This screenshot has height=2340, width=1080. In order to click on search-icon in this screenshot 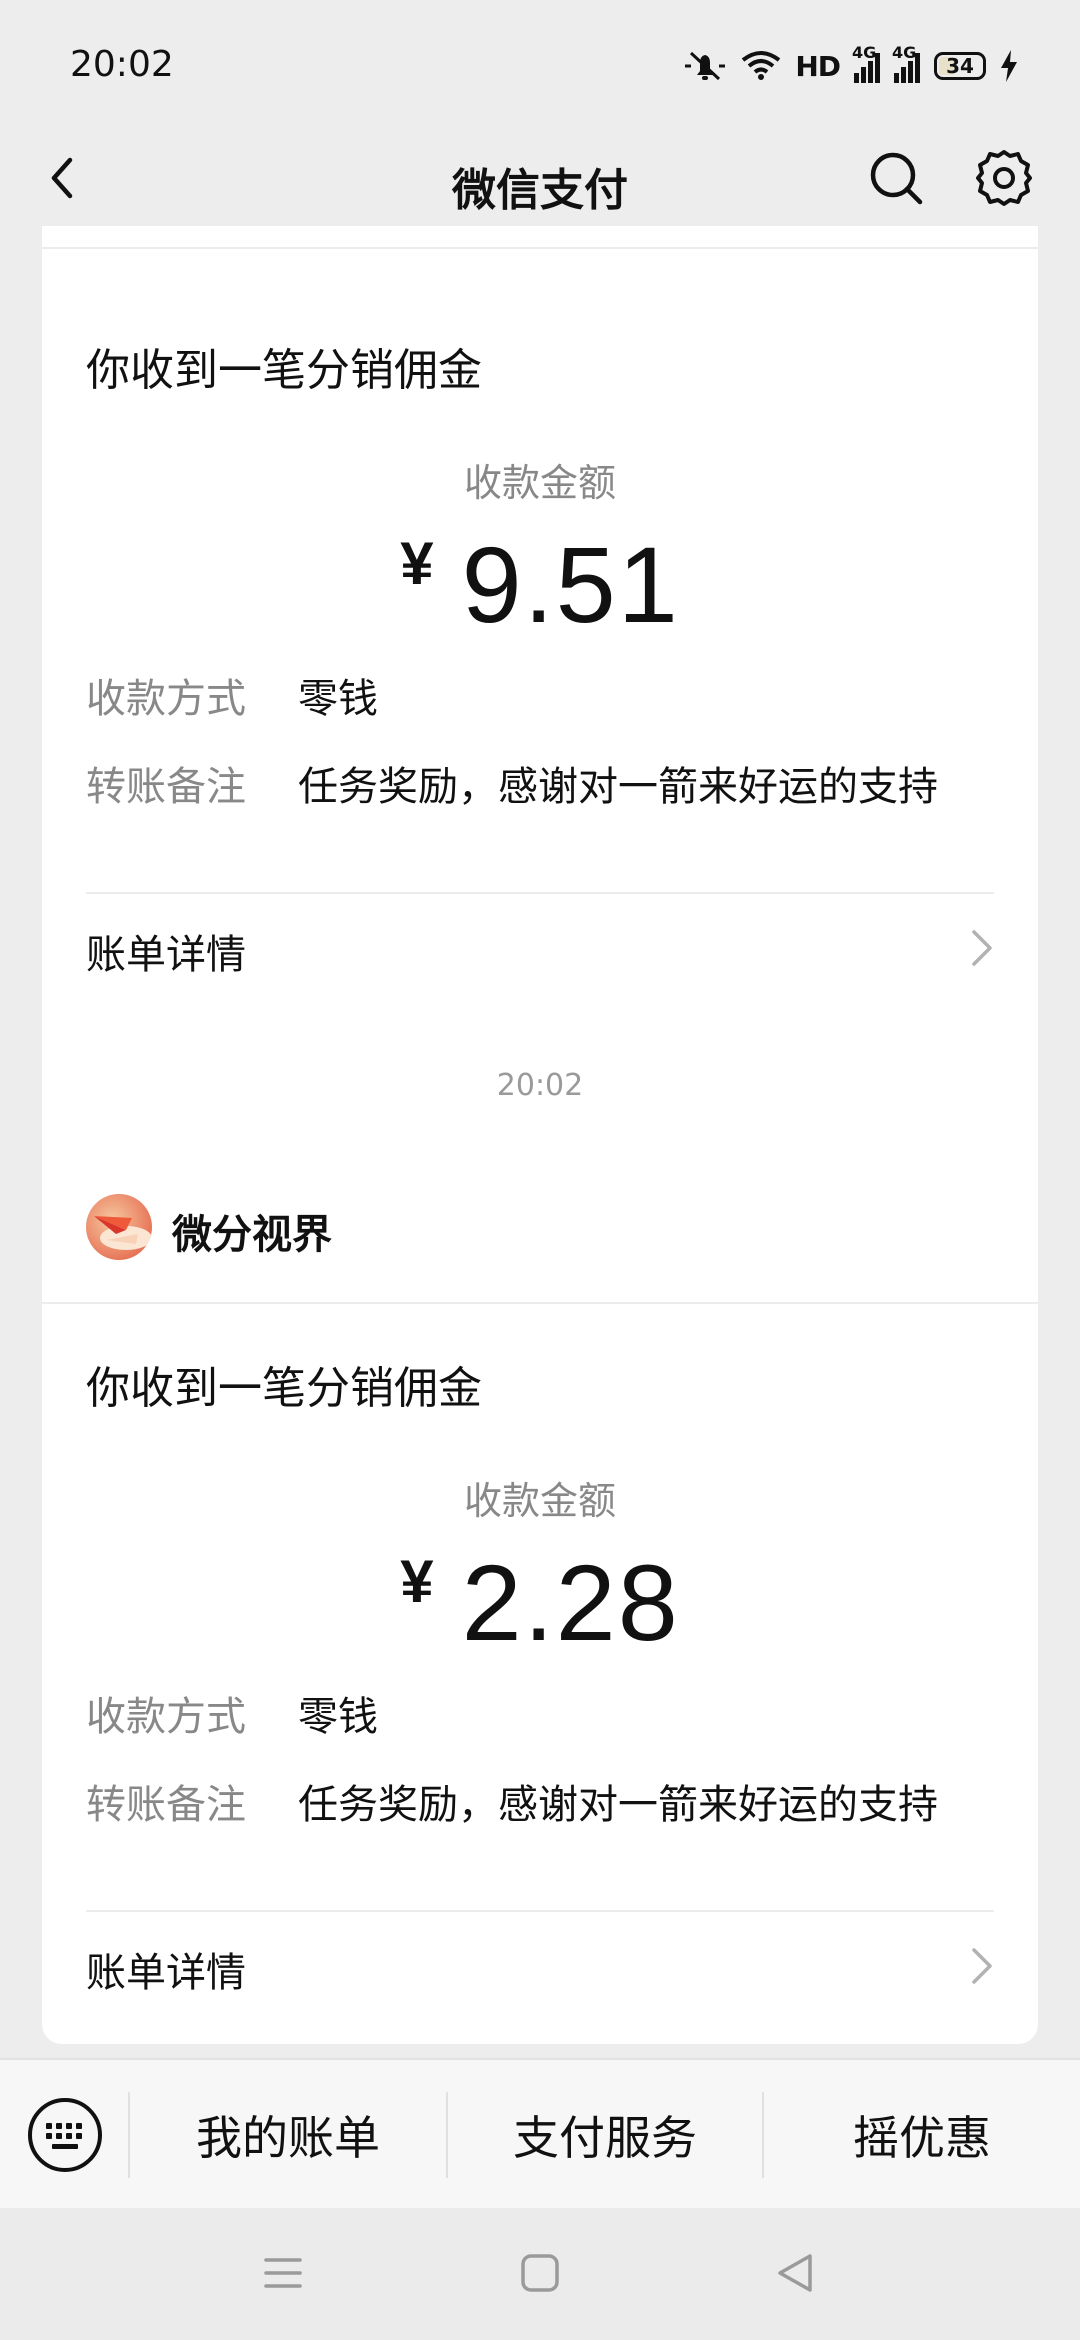, I will do `click(896, 178)`.